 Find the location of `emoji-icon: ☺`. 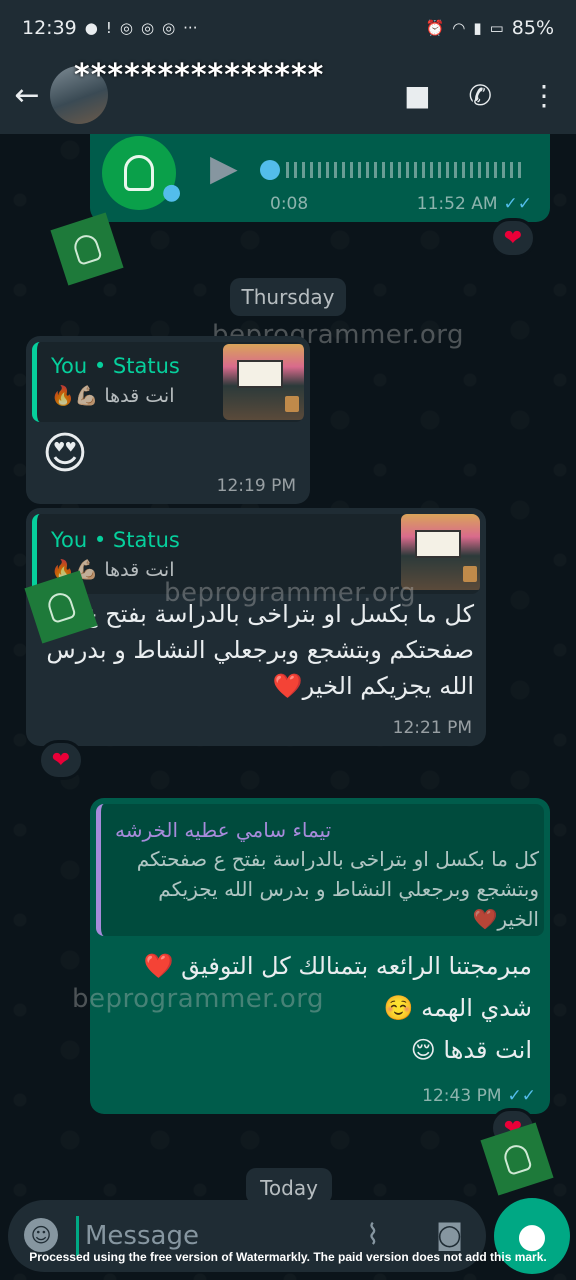

emoji-icon: ☺ is located at coordinates (41, 1235).